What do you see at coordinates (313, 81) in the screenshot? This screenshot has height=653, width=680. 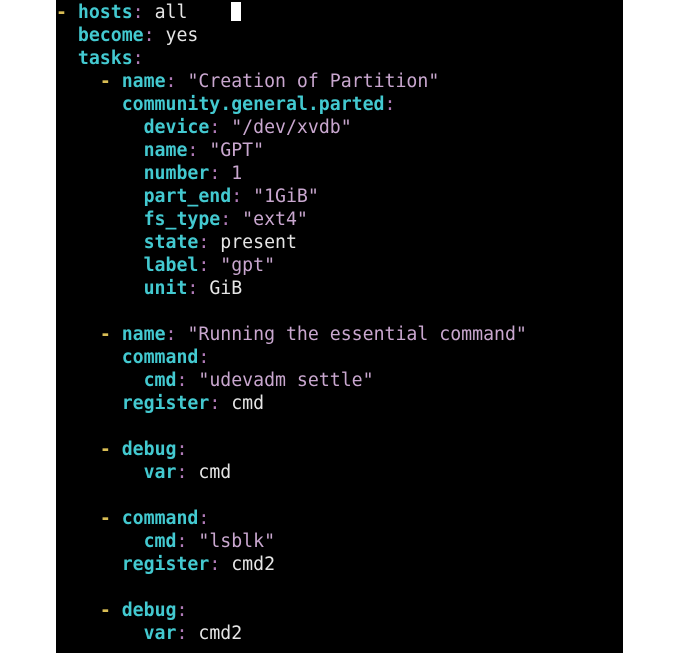 I see `yaml-value: "Creation of Partition"` at bounding box center [313, 81].